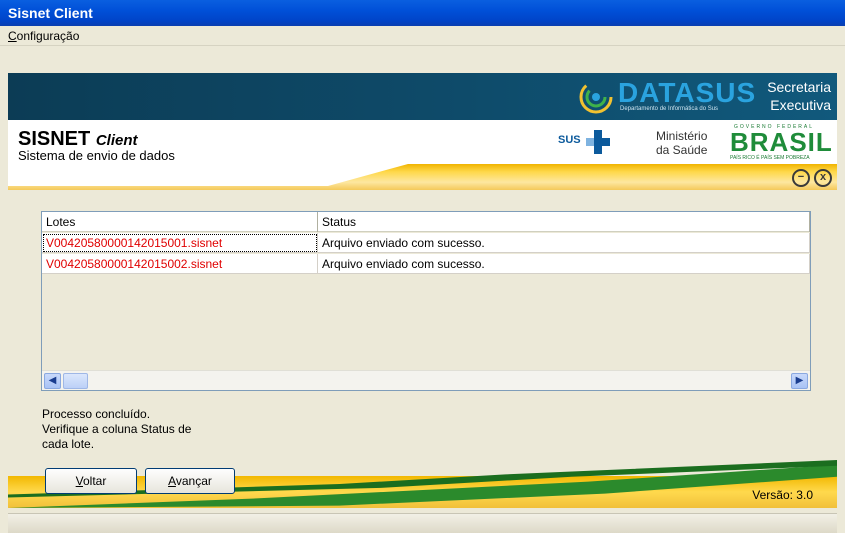 This screenshot has height=533, width=845. Describe the element at coordinates (800, 105) in the screenshot. I see `executiva-label: Executiva` at that location.